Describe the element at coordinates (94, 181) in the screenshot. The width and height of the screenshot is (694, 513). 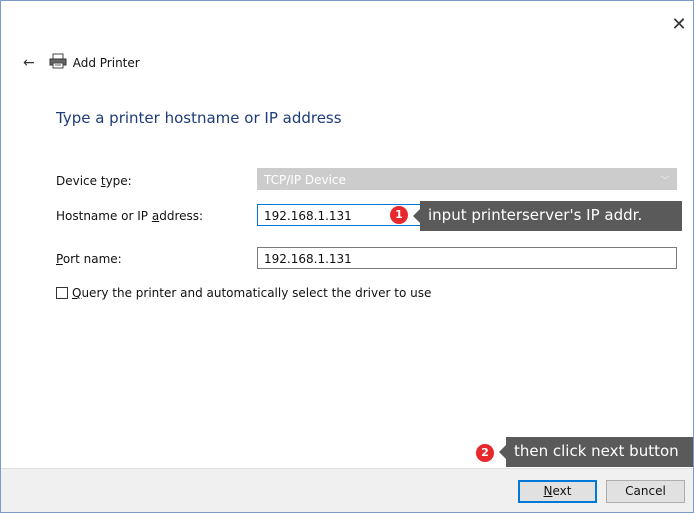
I see `device-type-label: Device type:` at that location.